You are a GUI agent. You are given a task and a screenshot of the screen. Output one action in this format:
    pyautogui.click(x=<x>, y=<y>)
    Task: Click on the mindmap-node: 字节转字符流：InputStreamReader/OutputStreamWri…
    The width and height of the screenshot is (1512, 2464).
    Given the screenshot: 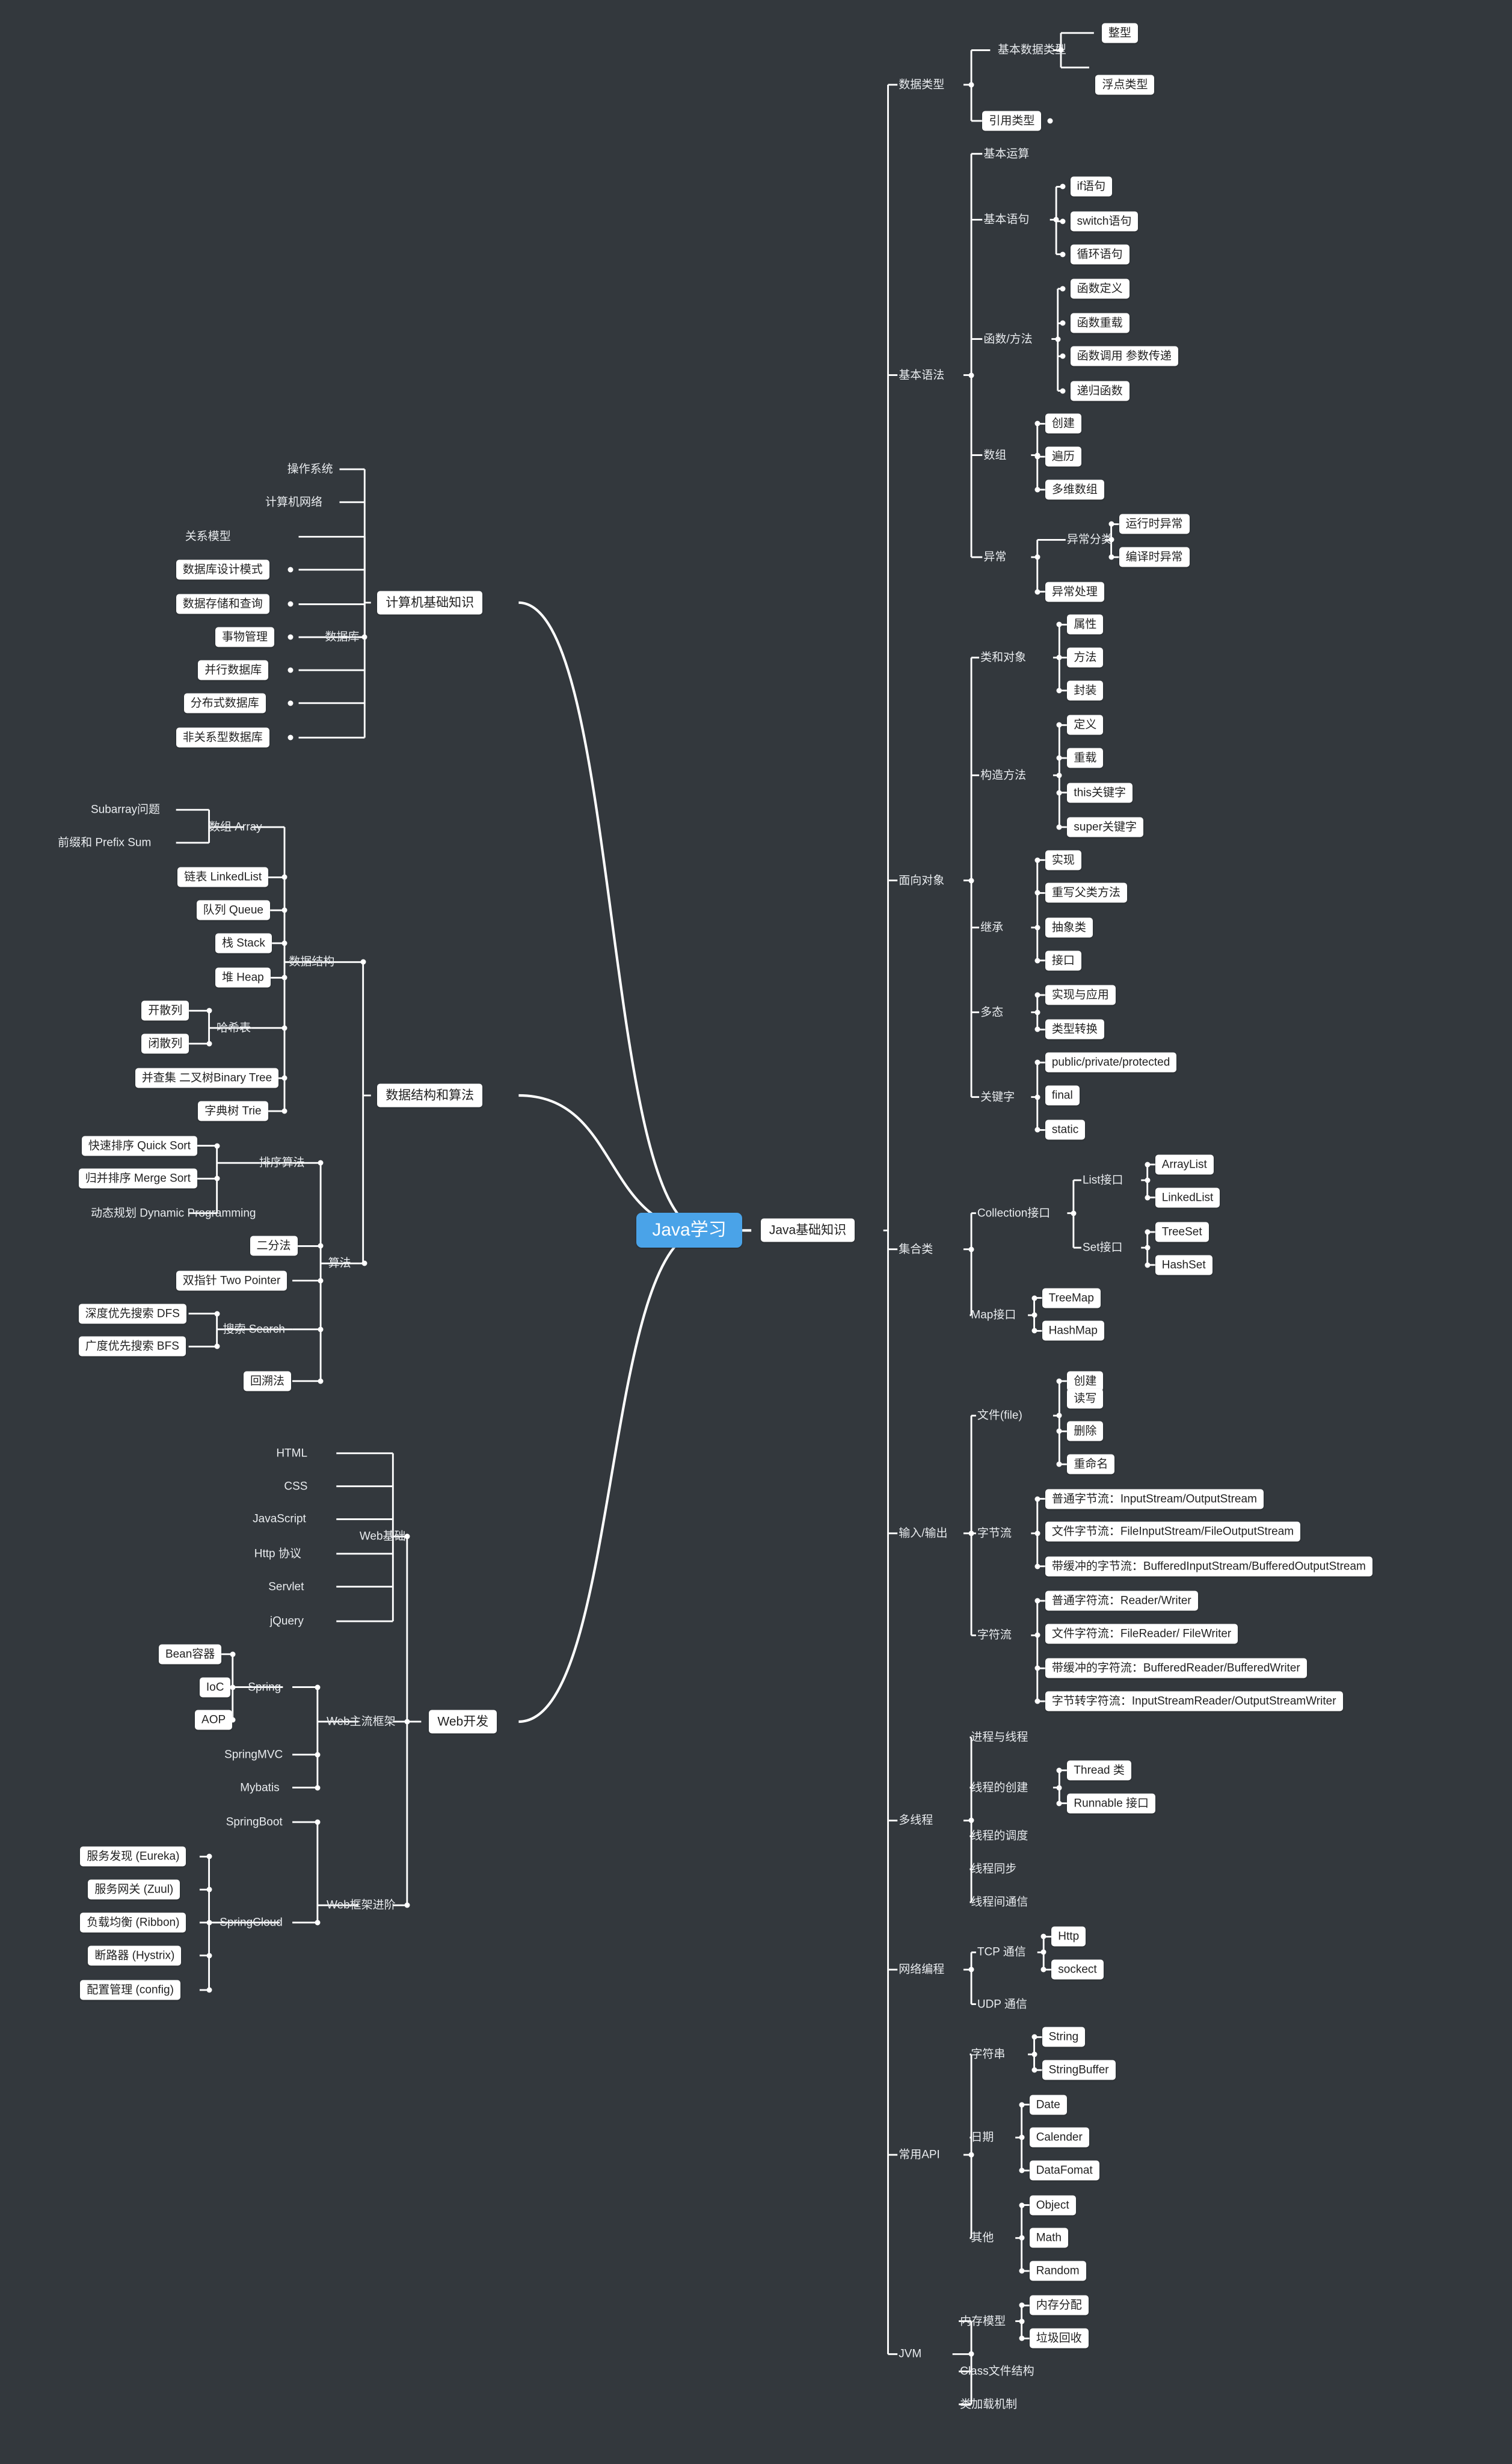 What is the action you would take?
    pyautogui.click(x=1194, y=1701)
    